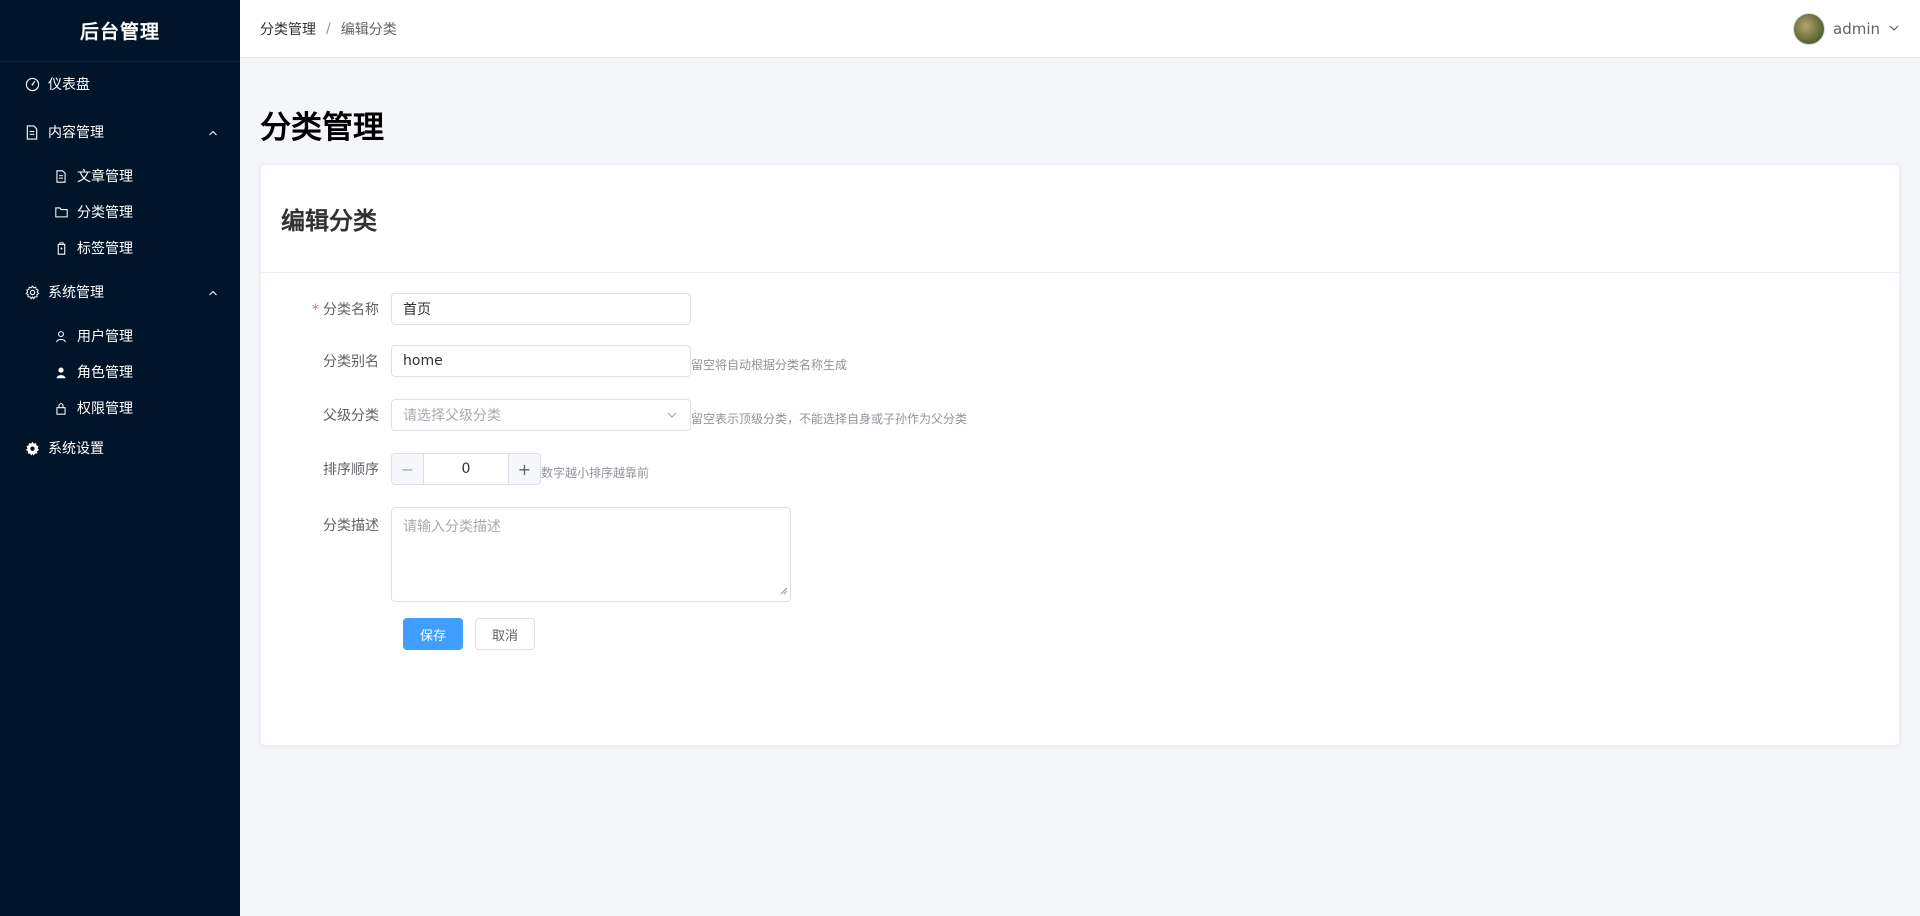 Image resolution: width=1920 pixels, height=916 pixels. I want to click on required-mark: *, so click(315, 310).